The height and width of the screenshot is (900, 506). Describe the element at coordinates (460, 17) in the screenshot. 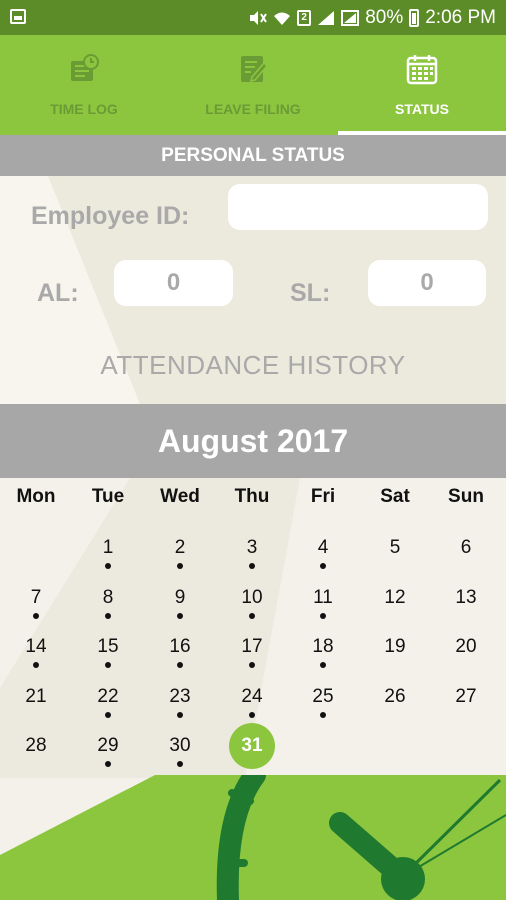

I see `clock-time: 2:06 PM` at that location.